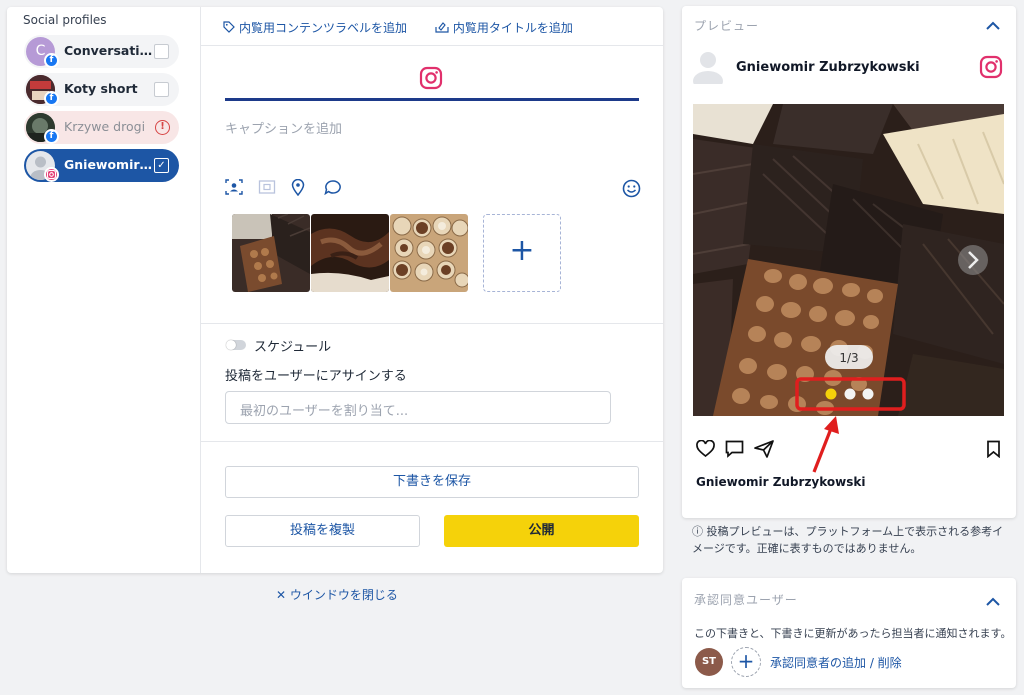  I want to click on manage-approvers-link: 承認同意者の追加 / 削除, so click(836, 662).